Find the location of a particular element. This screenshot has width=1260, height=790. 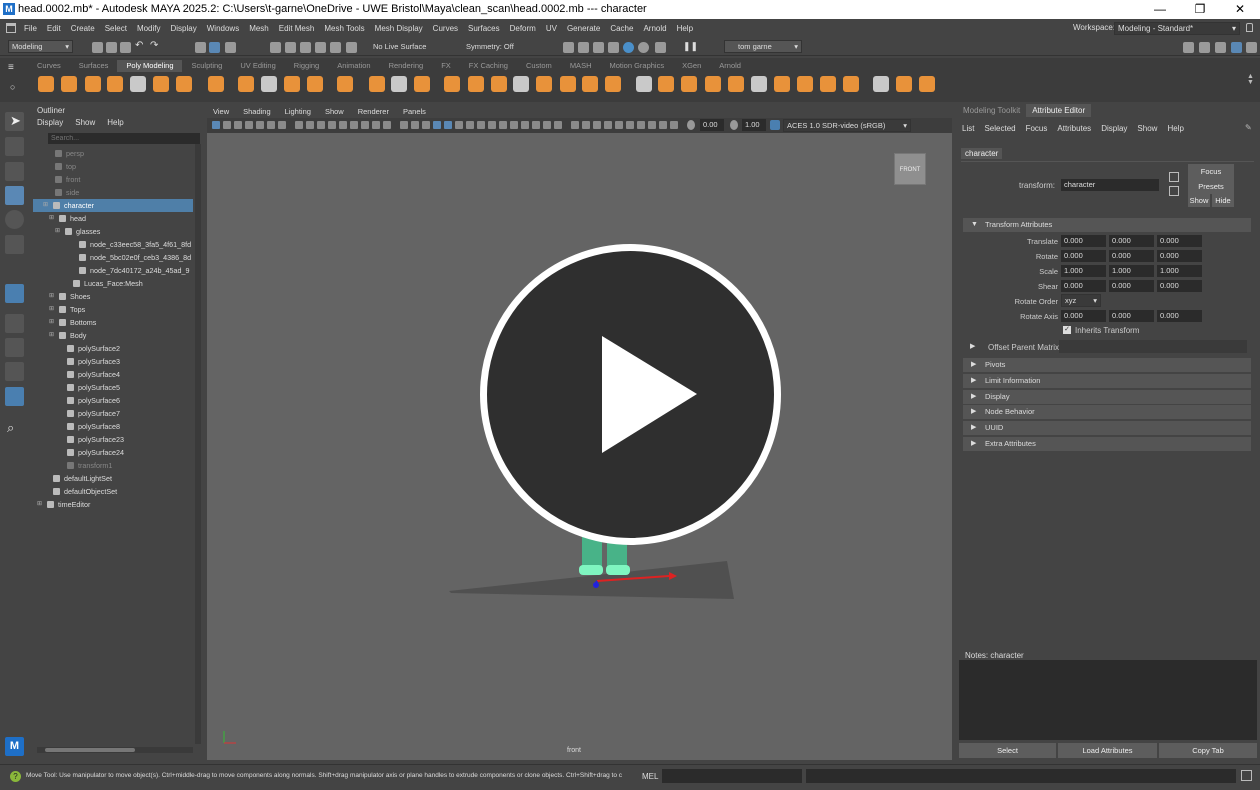

viewport-tool-16-icon is located at coordinates (404, 125).